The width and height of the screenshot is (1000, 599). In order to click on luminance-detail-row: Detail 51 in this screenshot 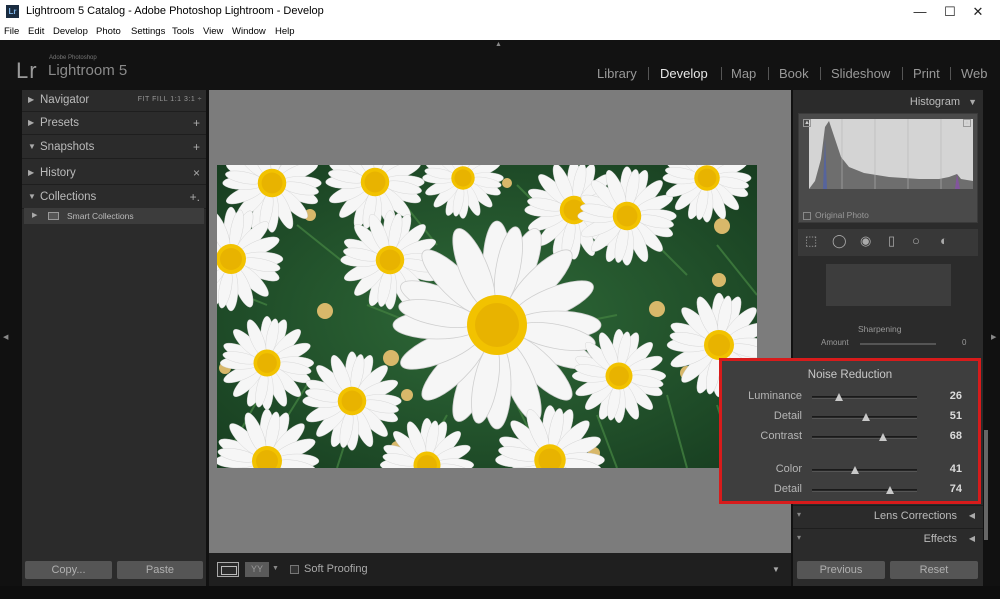, I will do `click(850, 417)`.